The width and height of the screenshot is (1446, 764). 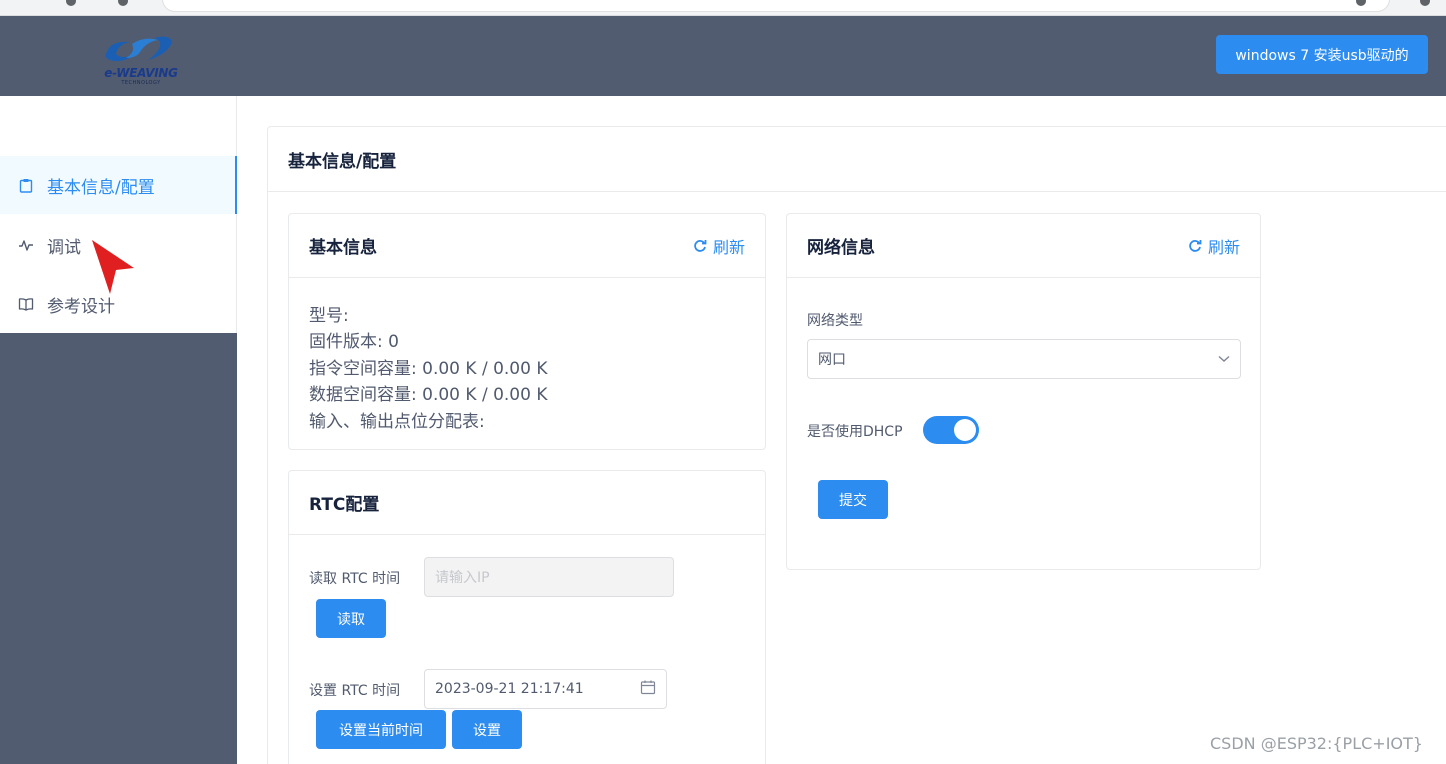 What do you see at coordinates (329, 316) in the screenshot?
I see `info-model: 型号:` at bounding box center [329, 316].